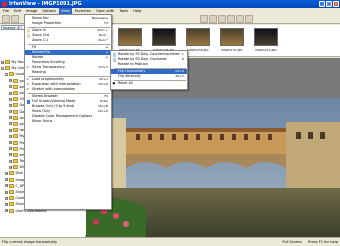 The height and width of the screenshot is (246, 340). I want to click on minimize-button: _, so click(322, 4).